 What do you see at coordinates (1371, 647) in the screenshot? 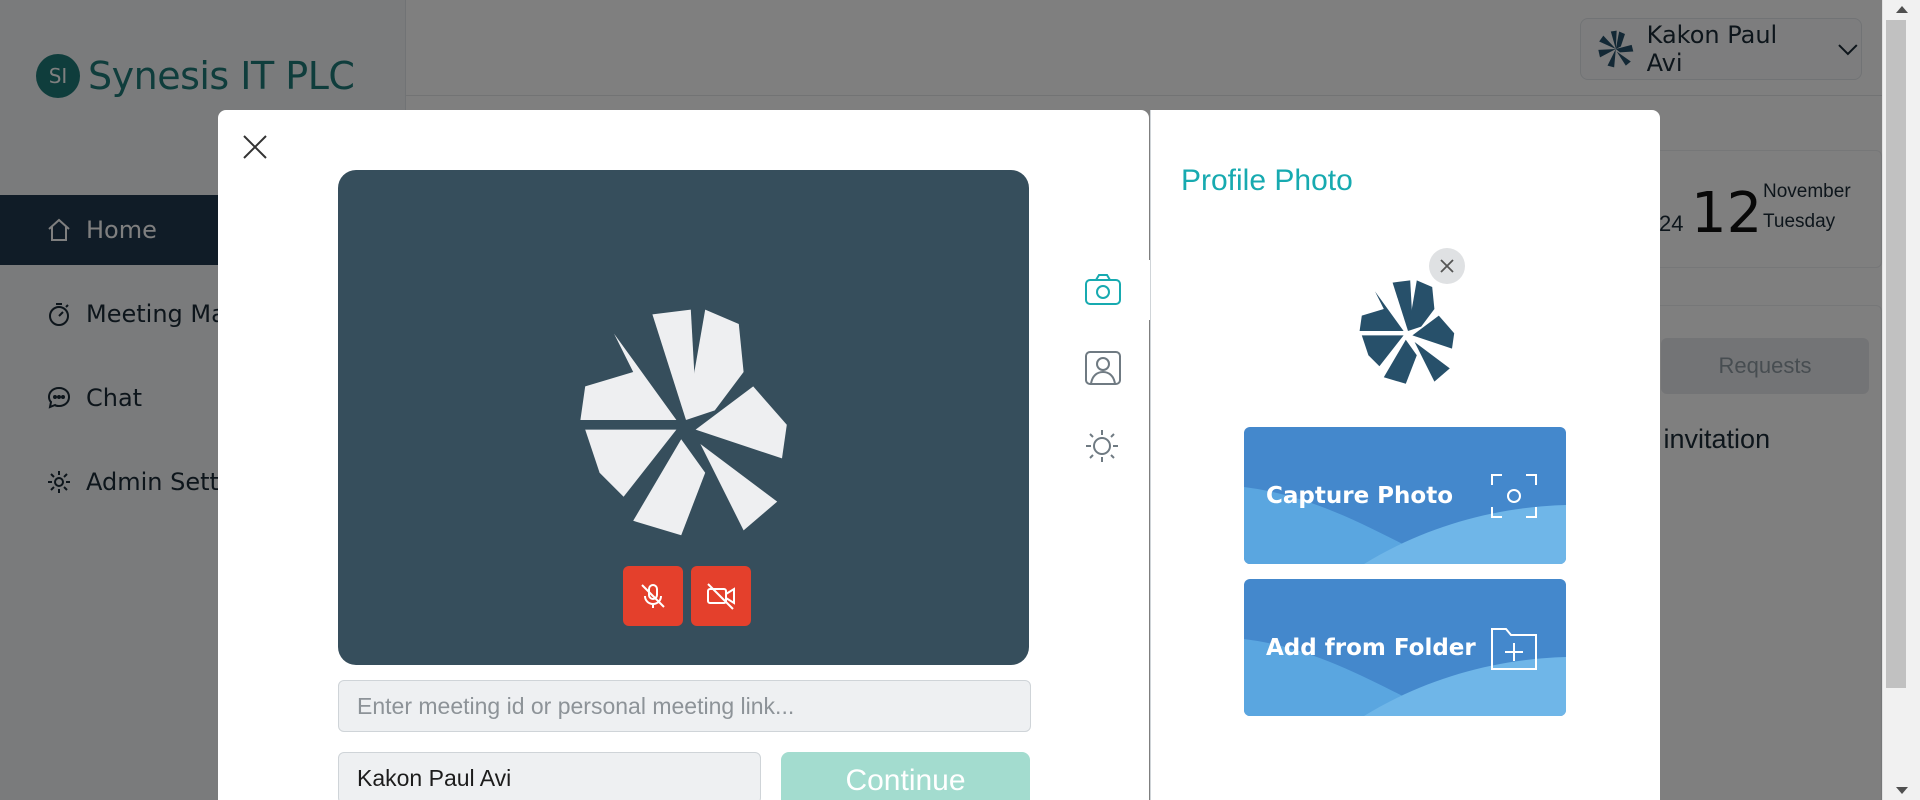
I see `add-from-folder-label: Add from Folder` at bounding box center [1371, 647].